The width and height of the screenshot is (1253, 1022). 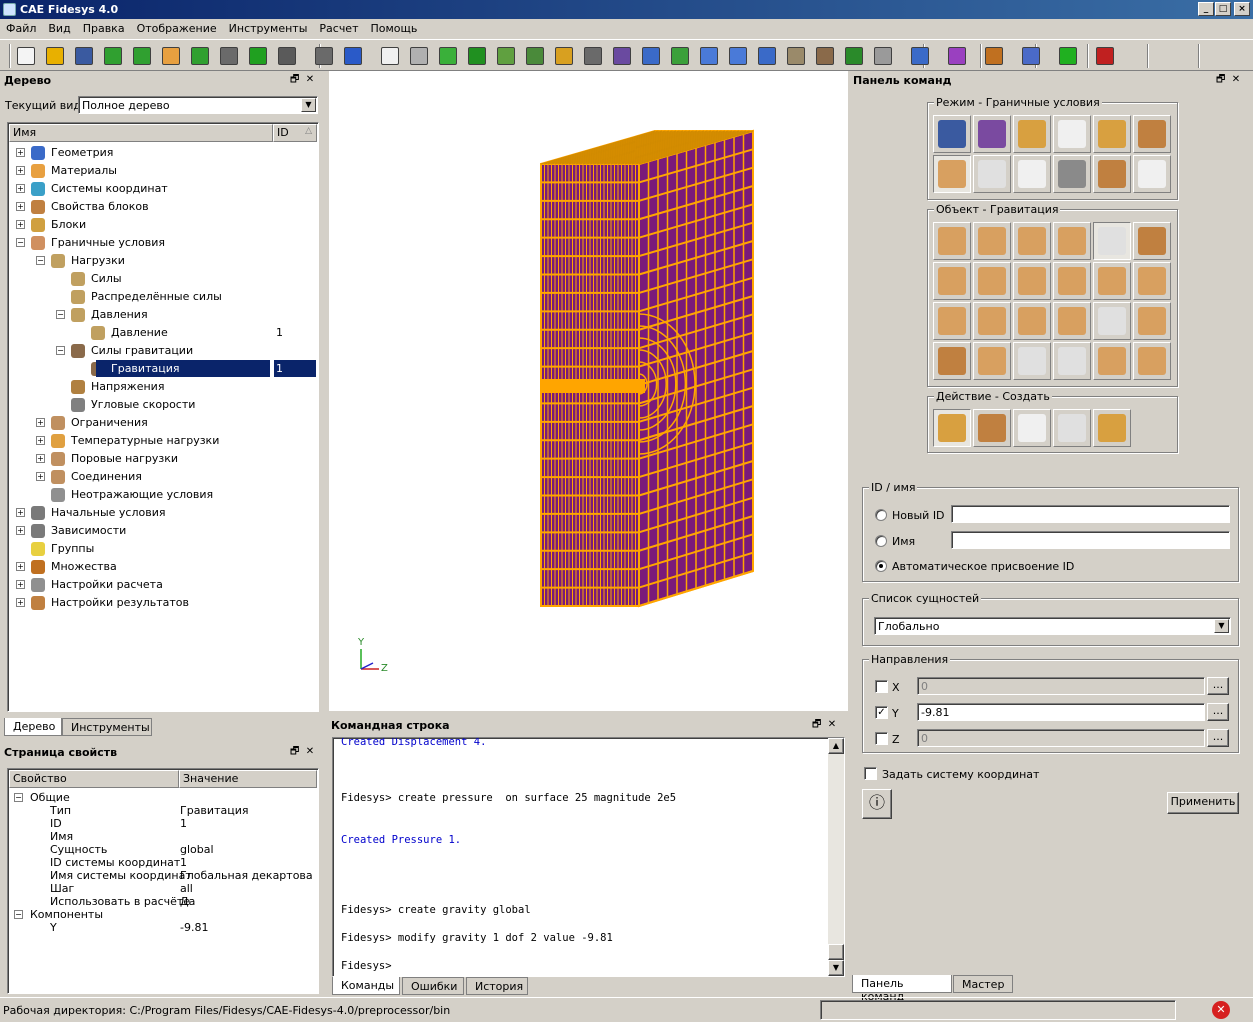 What do you see at coordinates (171, 56) in the screenshot?
I see `edit-script-button` at bounding box center [171, 56].